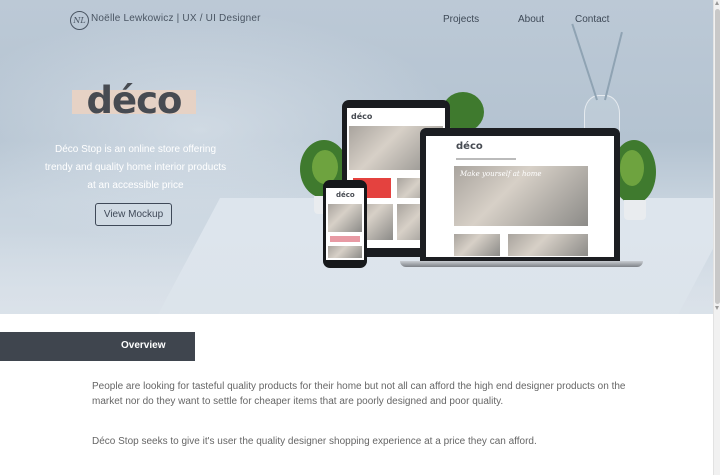 The width and height of the screenshot is (720, 475). Describe the element at coordinates (325, 167) in the screenshot. I see `plant-left-leaves` at that location.